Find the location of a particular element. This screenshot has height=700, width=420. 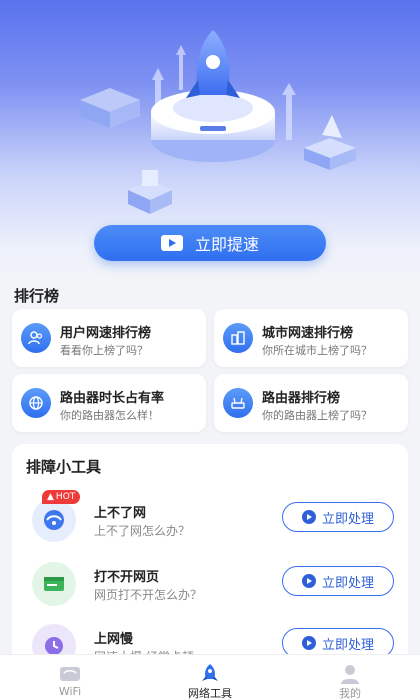

rank-card-subtitle: 你的路由器上榜了吗？ is located at coordinates (317, 415).